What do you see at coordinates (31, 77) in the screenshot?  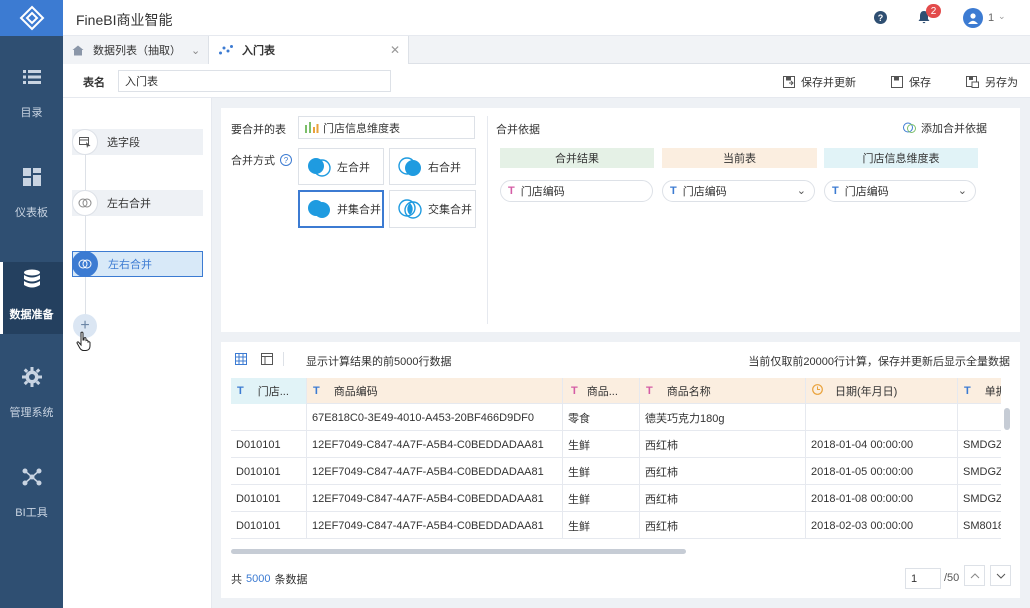 I see `list-icon` at bounding box center [31, 77].